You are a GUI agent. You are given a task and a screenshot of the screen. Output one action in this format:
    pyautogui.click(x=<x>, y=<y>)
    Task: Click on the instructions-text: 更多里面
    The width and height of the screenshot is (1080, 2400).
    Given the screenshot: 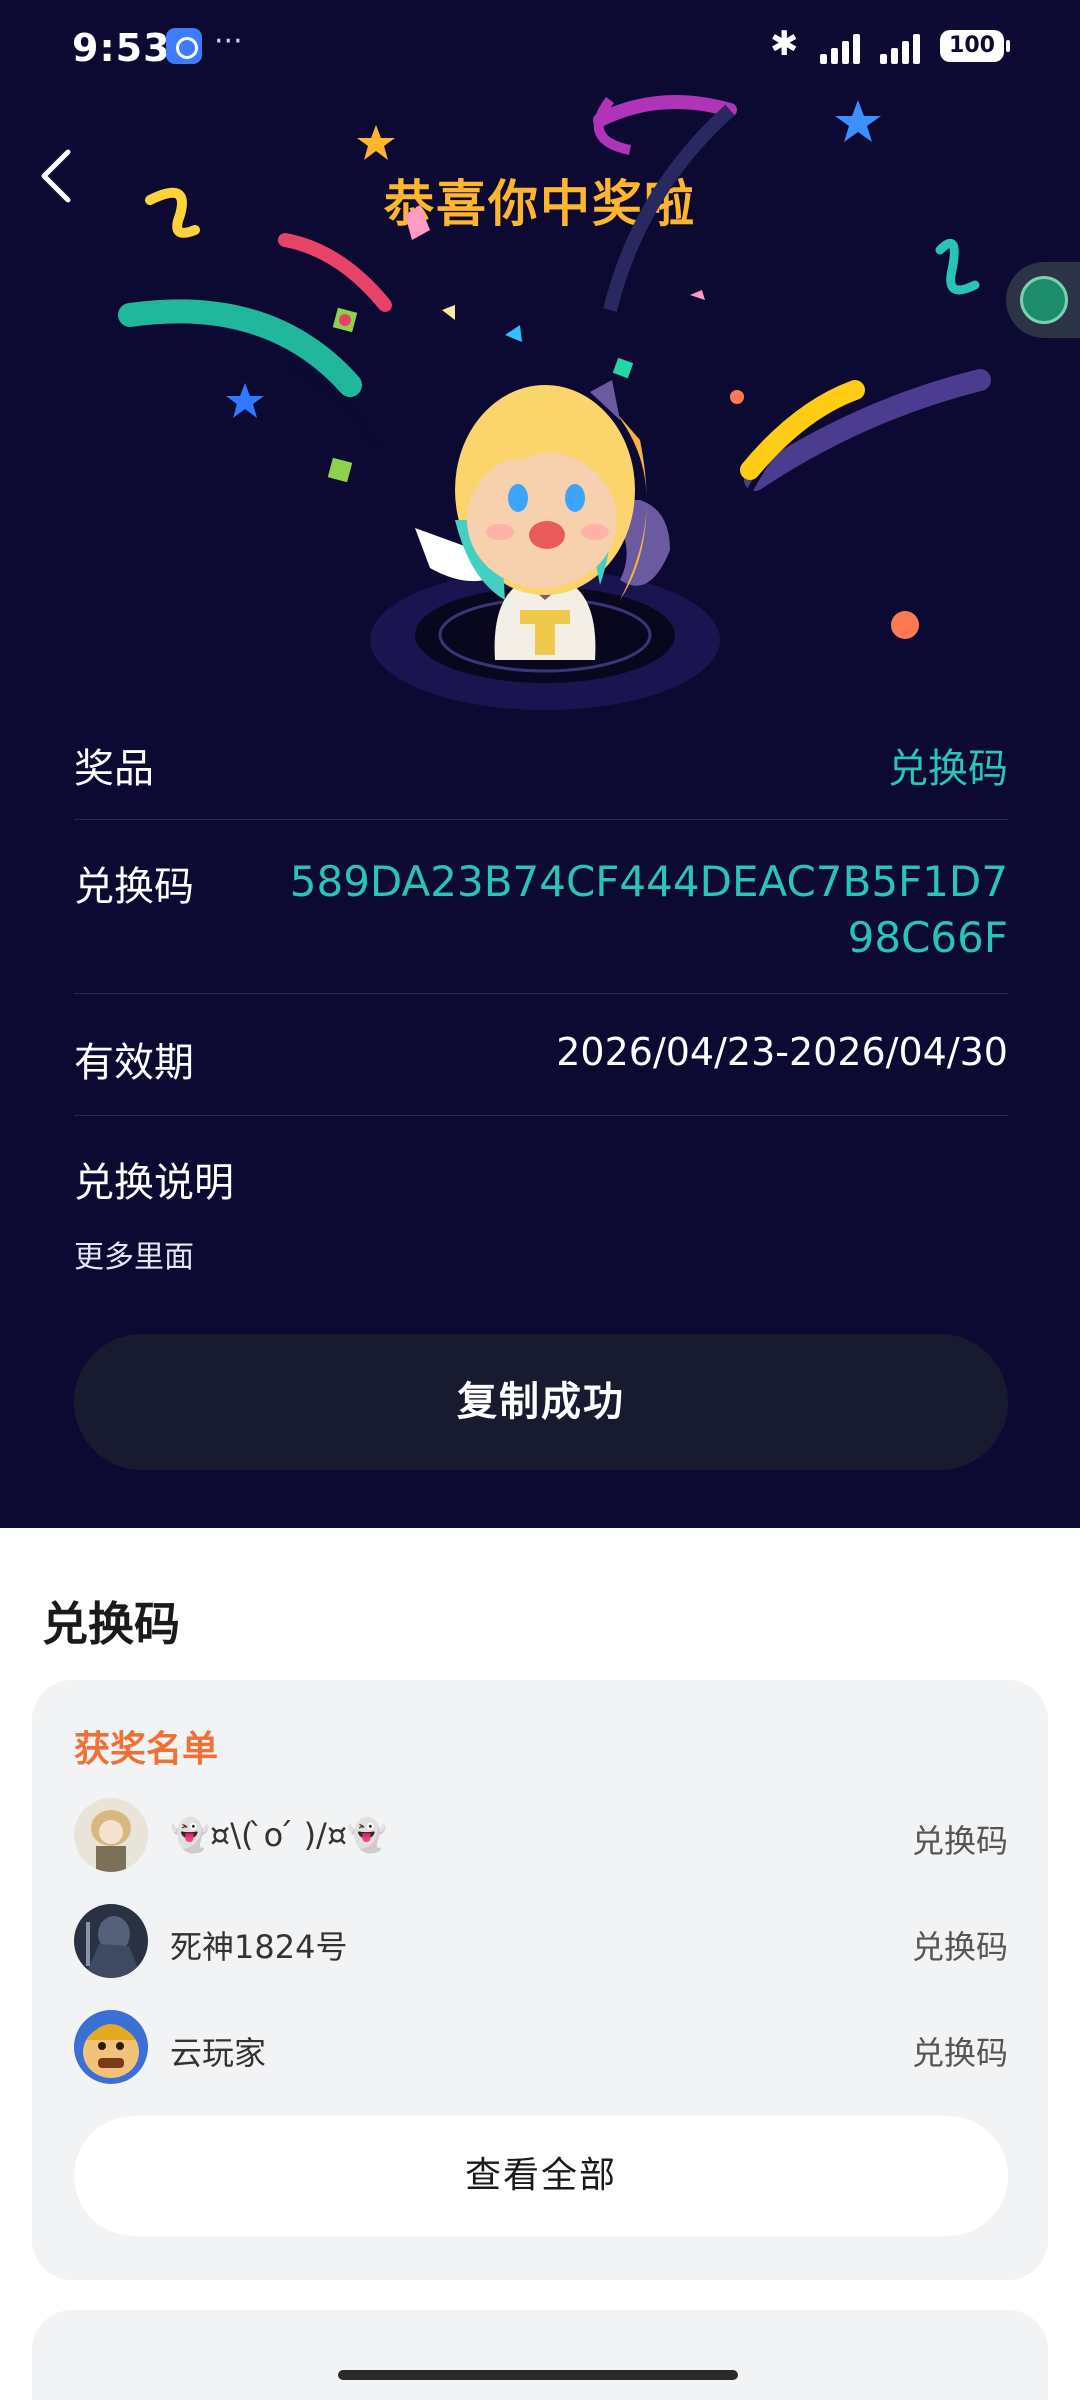 What is the action you would take?
    pyautogui.click(x=134, y=1257)
    